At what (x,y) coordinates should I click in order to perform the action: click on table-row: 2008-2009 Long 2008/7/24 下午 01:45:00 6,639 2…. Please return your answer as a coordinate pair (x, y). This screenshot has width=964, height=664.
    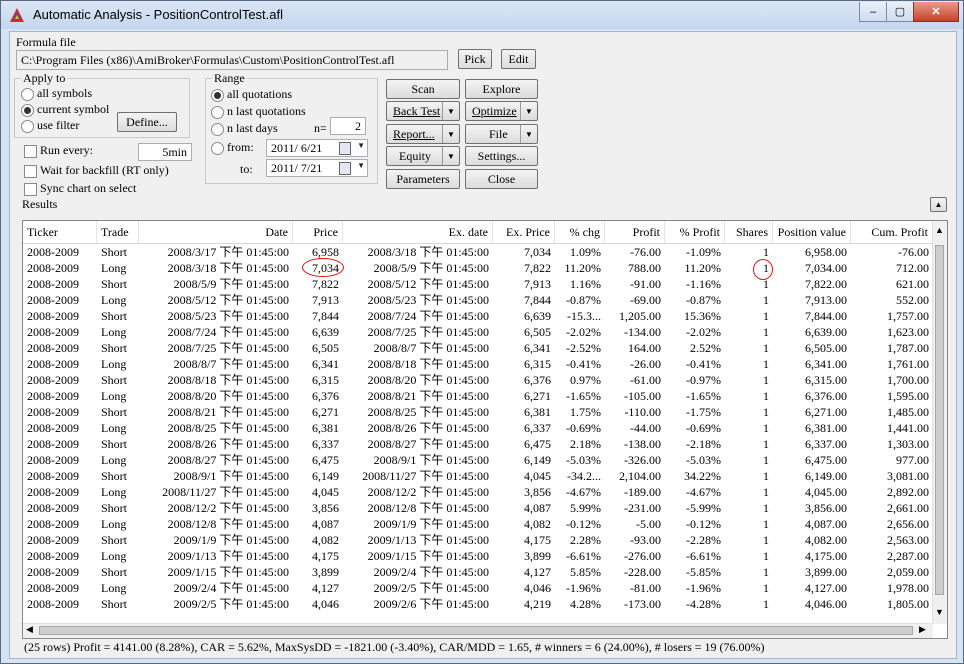
    Looking at the image, I should click on (478, 332).